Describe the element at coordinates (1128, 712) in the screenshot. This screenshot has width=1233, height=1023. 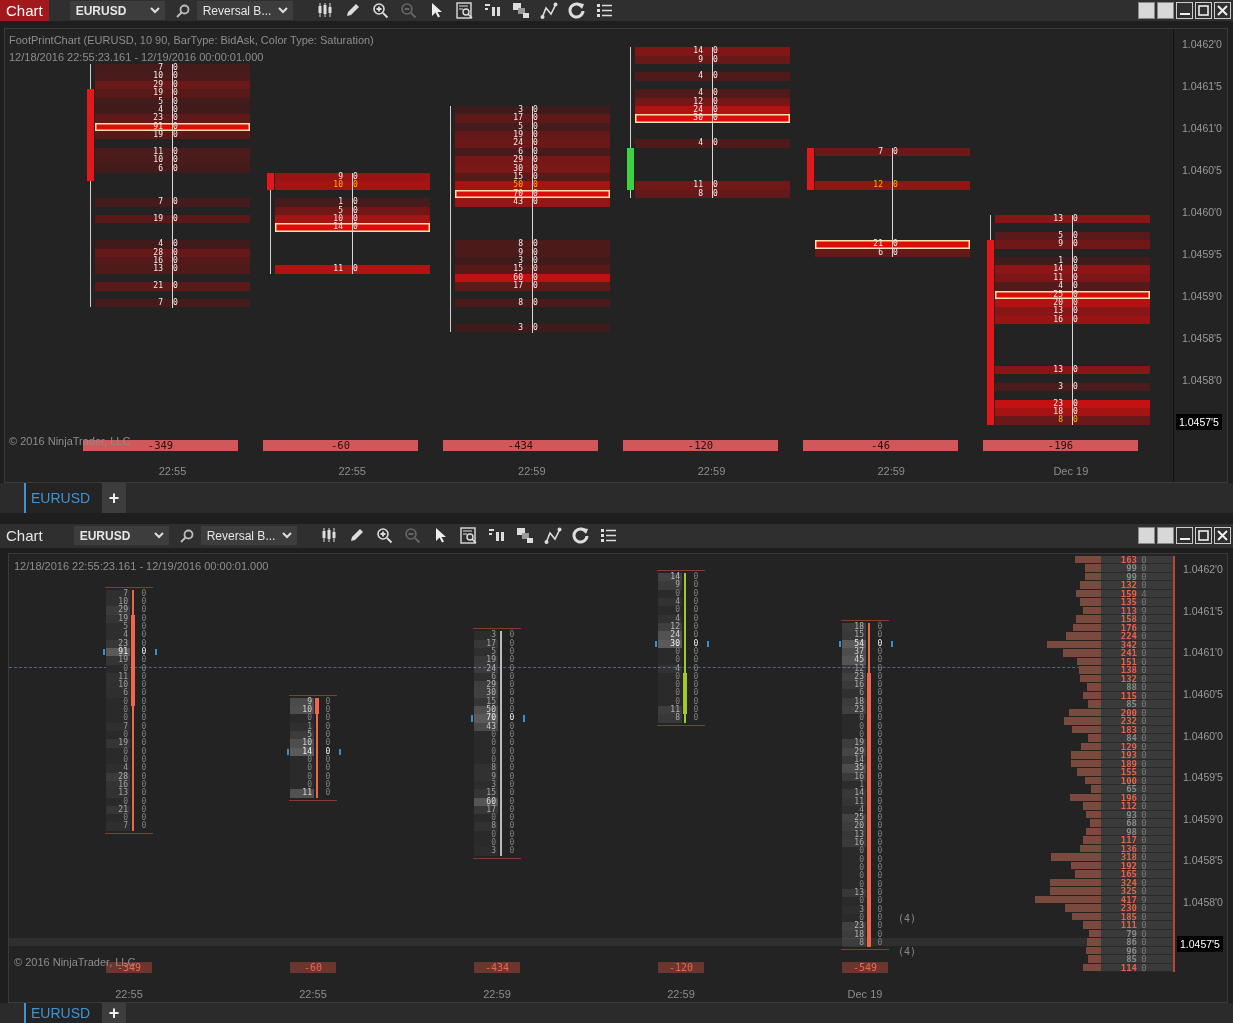
I see `profile-volume: 200` at that location.